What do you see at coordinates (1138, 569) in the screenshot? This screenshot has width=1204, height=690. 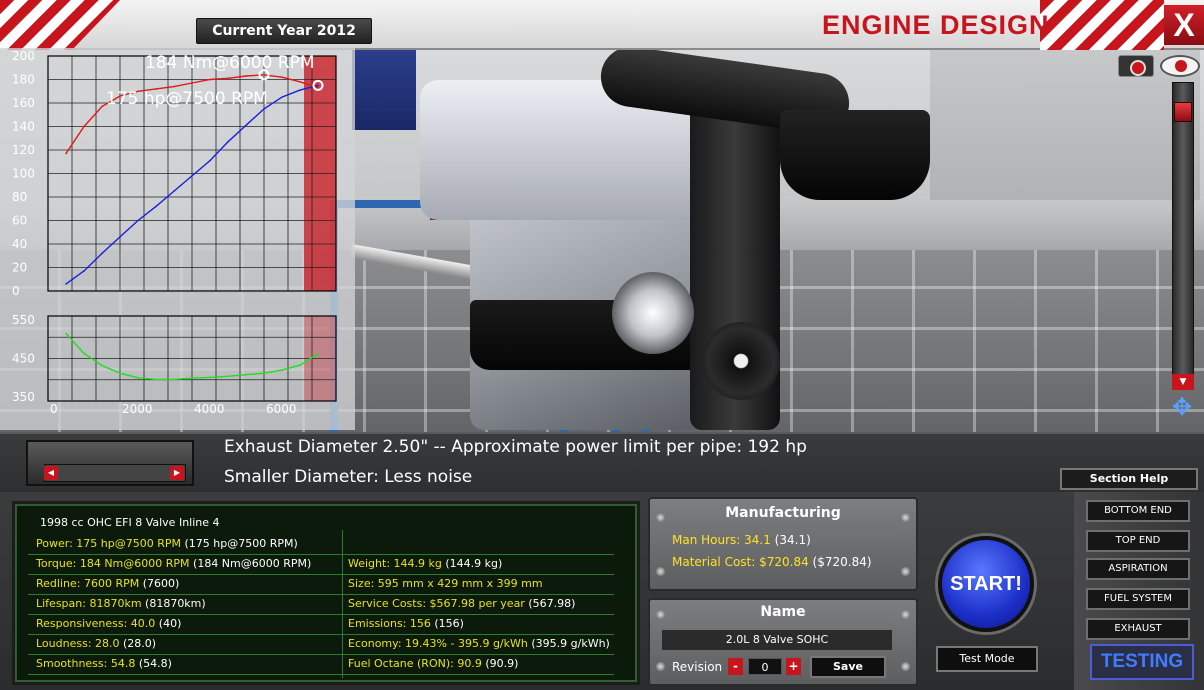 I see `nav-aspiration: ASPIRATION` at bounding box center [1138, 569].